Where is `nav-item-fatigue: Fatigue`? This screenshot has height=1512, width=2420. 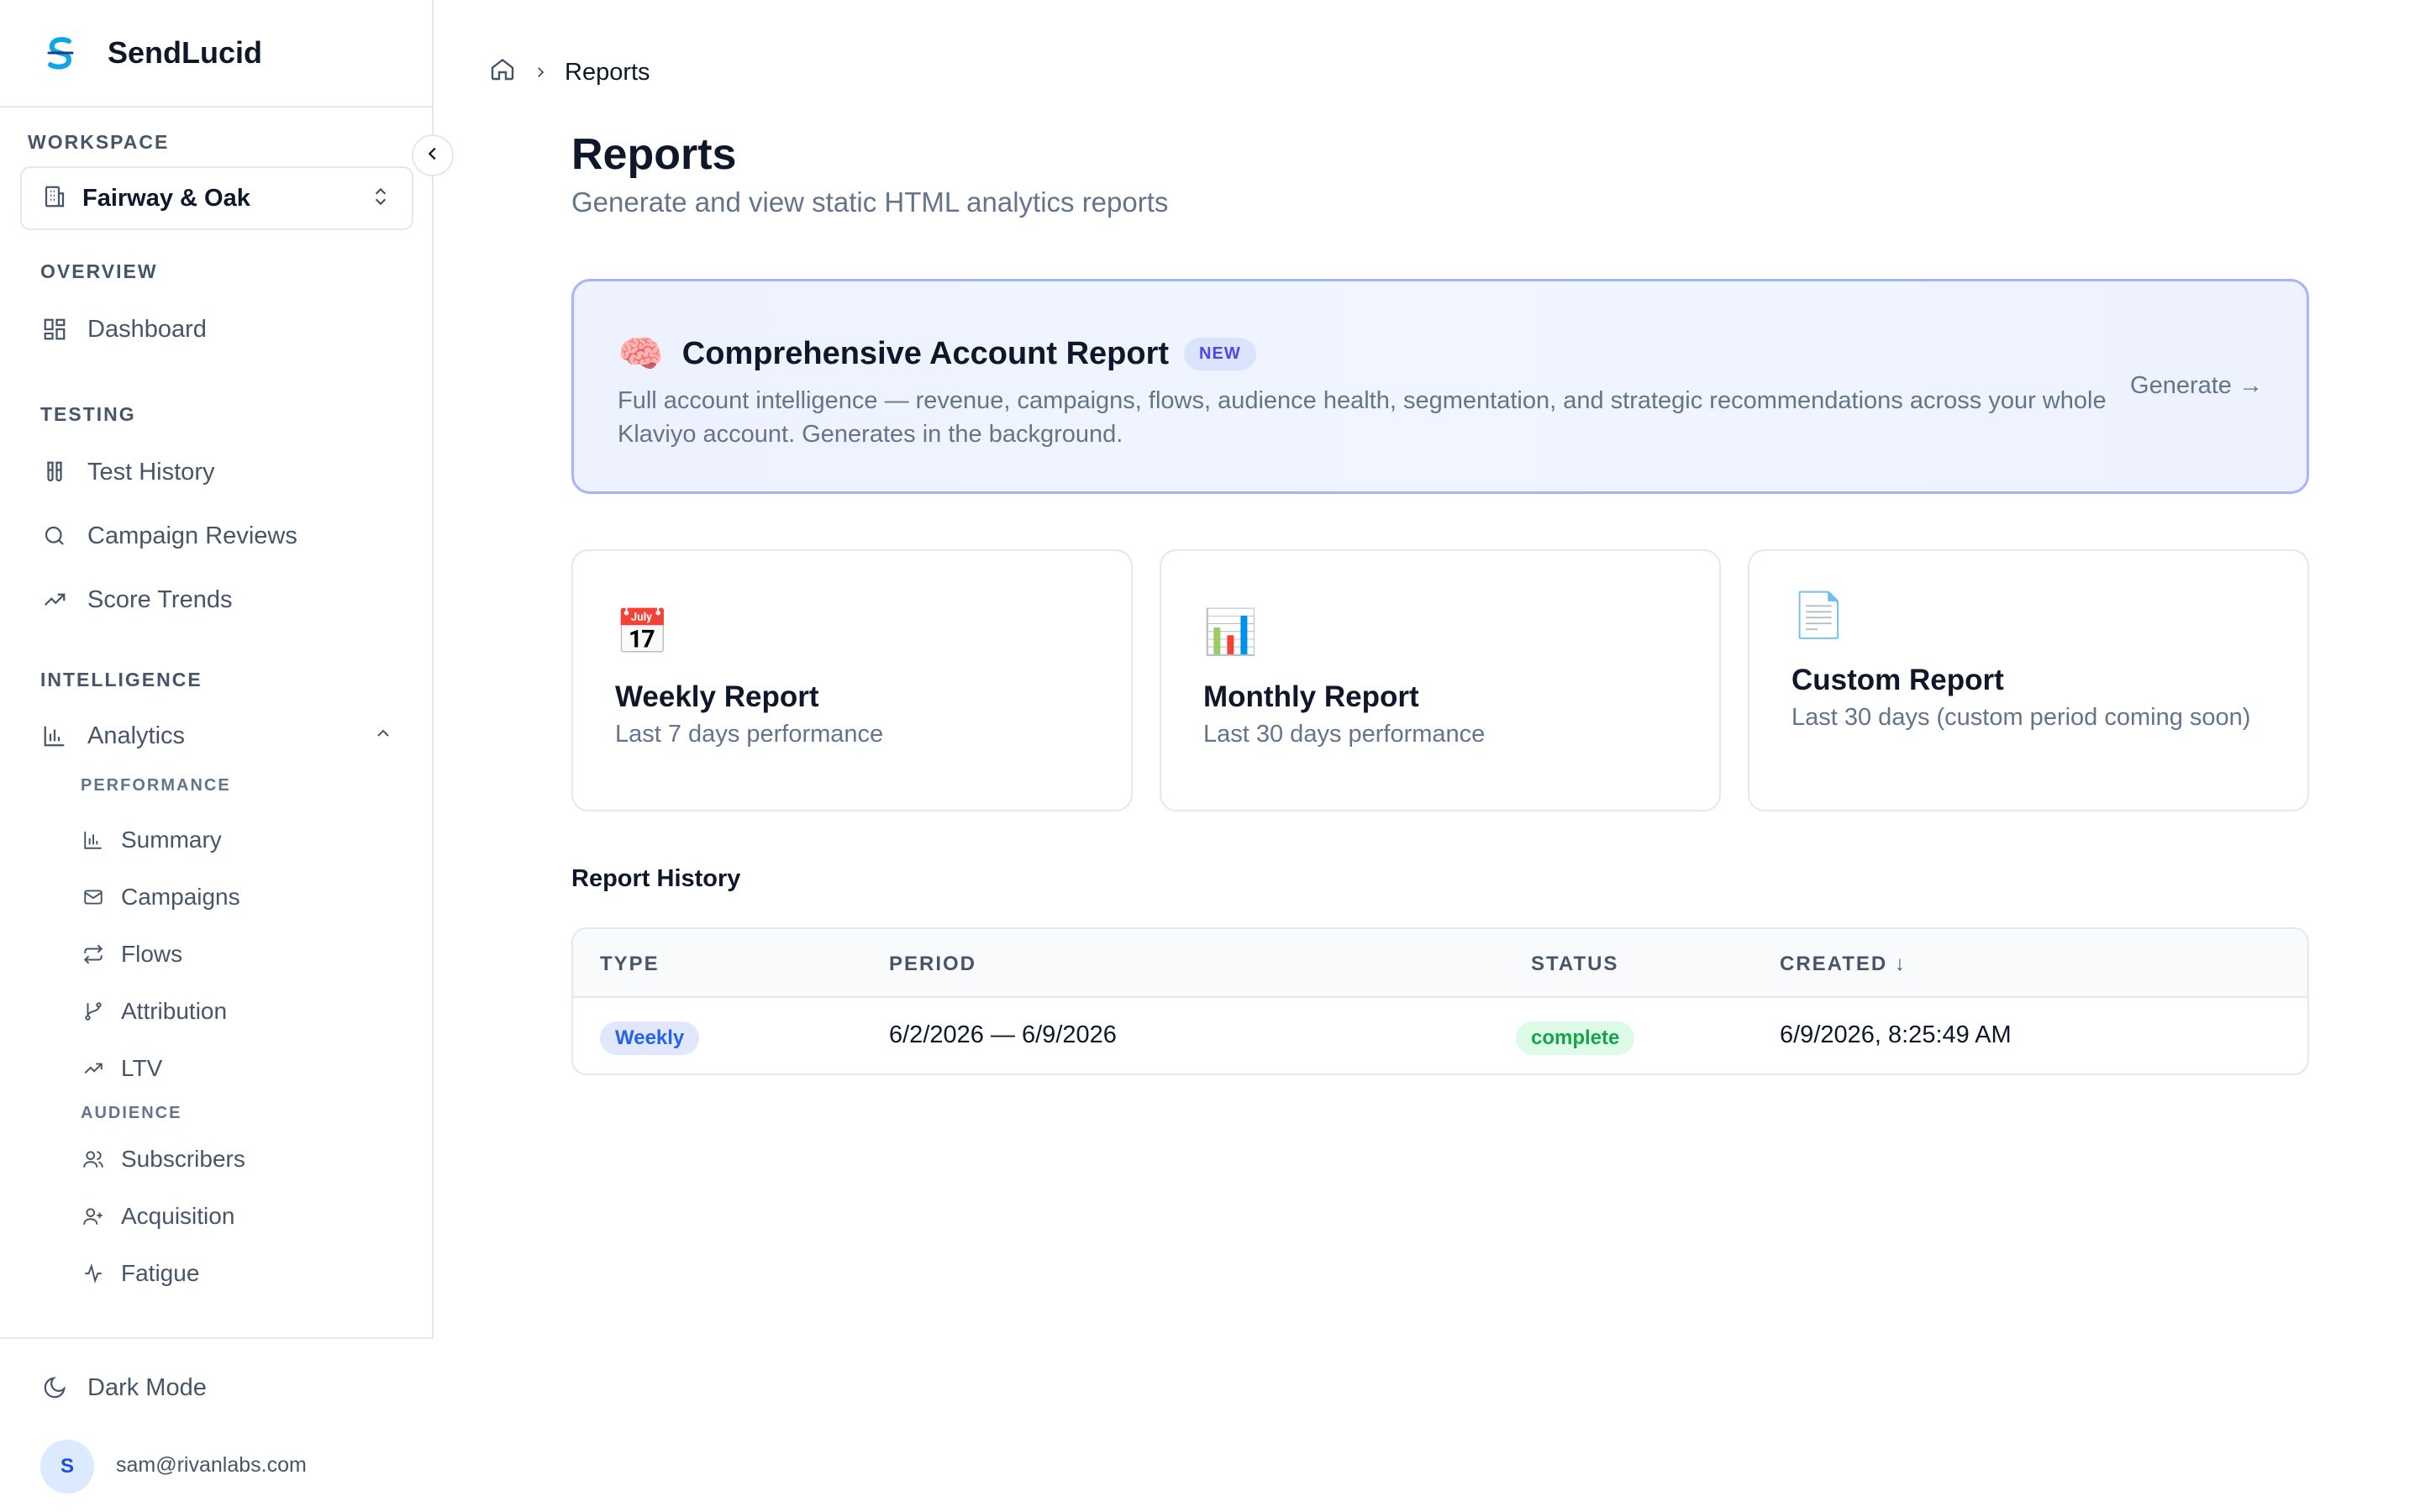
nav-item-fatigue: Fatigue is located at coordinates (140, 1273).